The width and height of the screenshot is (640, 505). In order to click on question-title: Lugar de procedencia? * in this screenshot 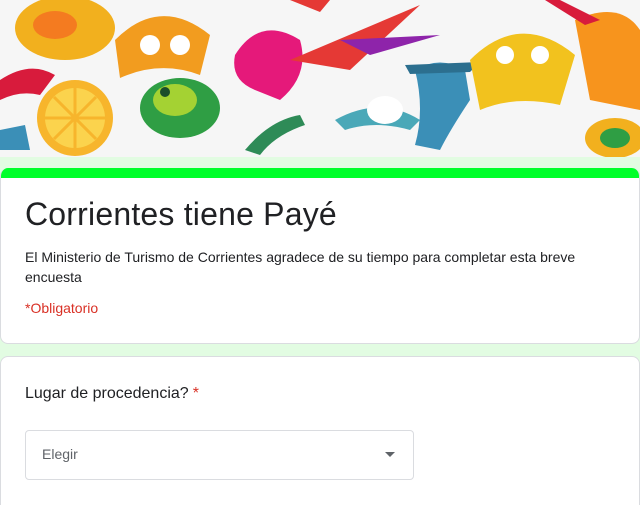, I will do `click(112, 394)`.